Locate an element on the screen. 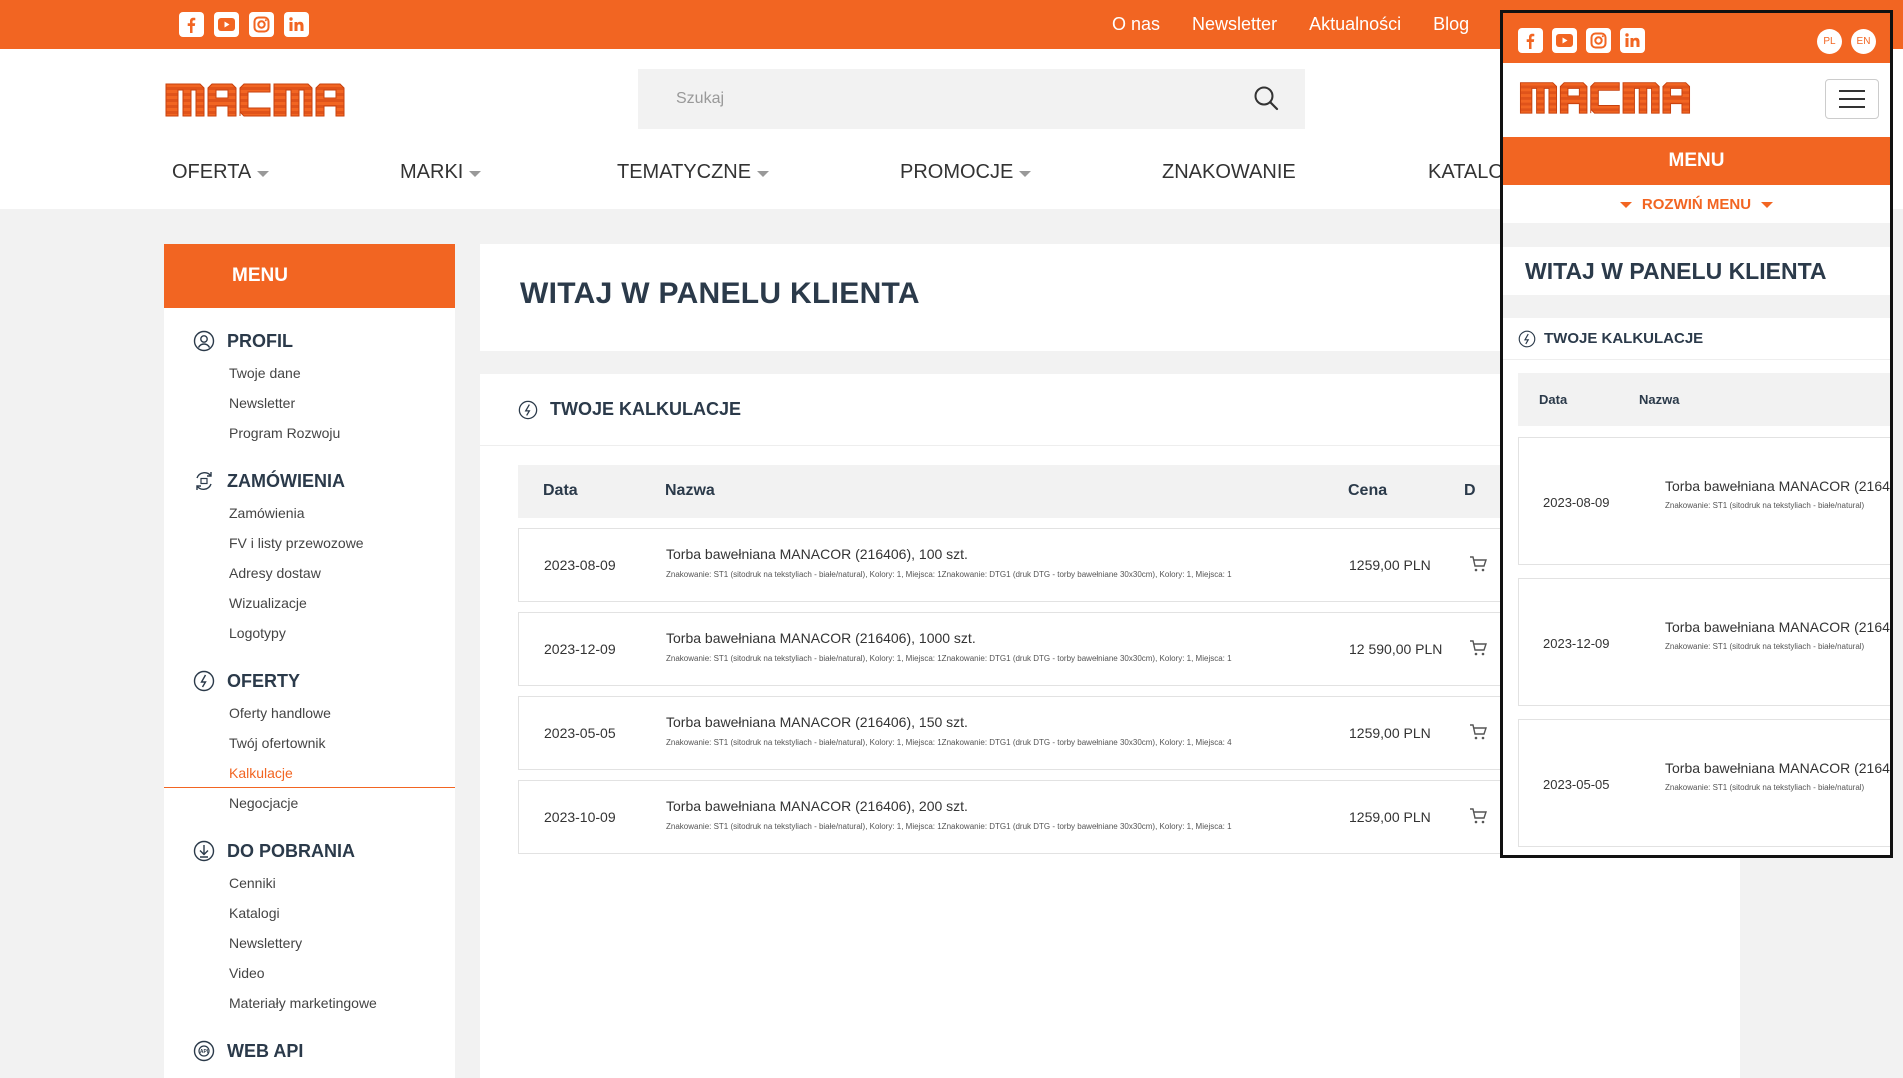 This screenshot has height=1078, width=1903. top-navigation: O nas Newsletter Aktualności Blog is located at coordinates (1290, 24).